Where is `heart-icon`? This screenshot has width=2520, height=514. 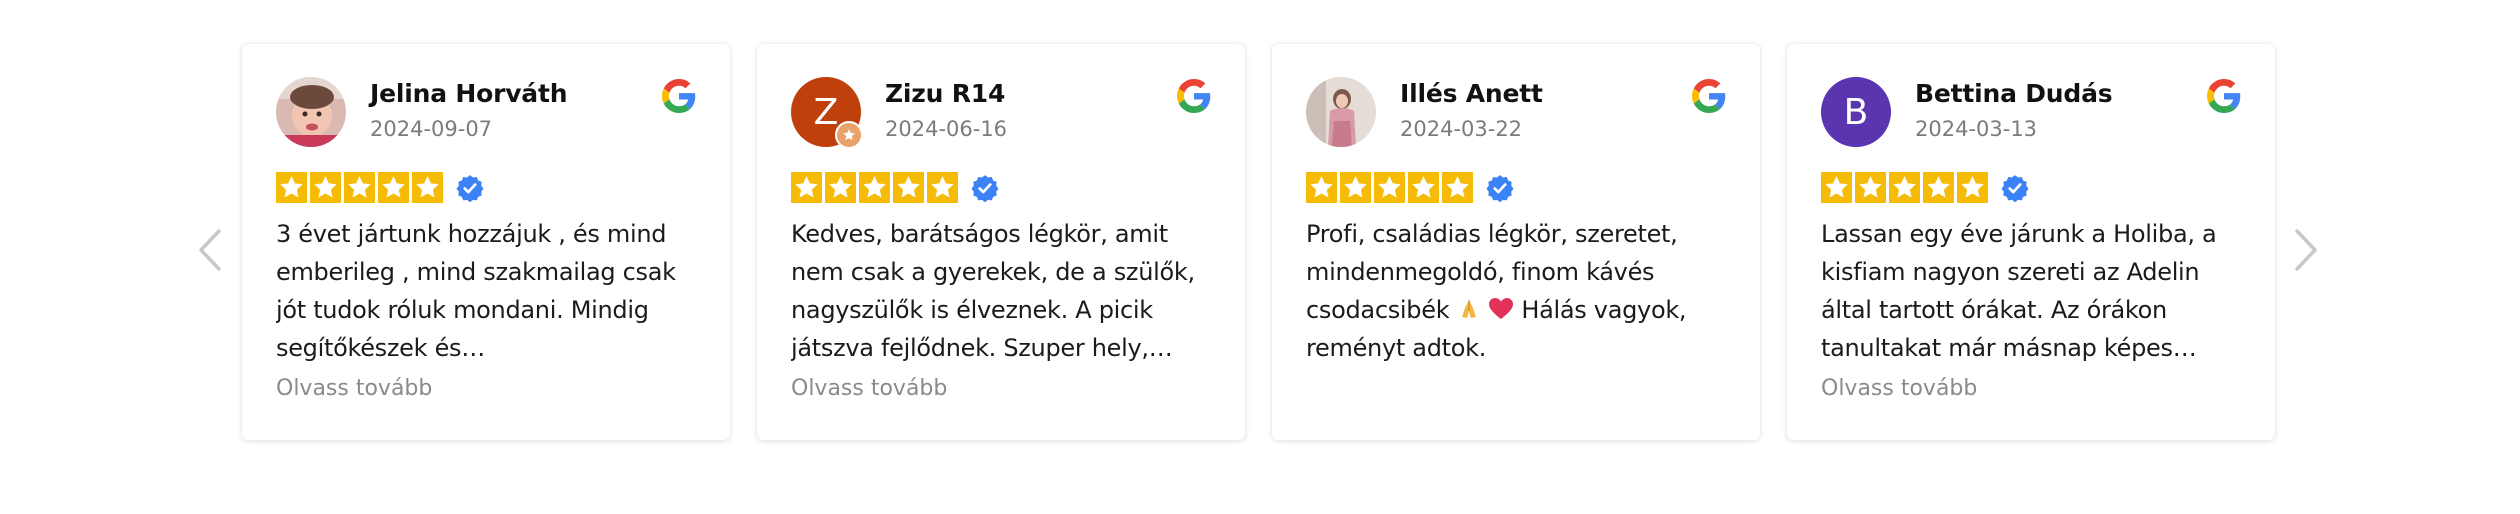
heart-icon is located at coordinates (1500, 308).